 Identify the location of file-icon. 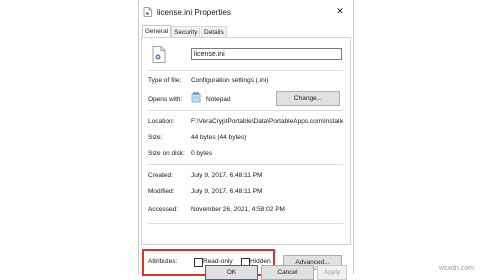
(159, 54).